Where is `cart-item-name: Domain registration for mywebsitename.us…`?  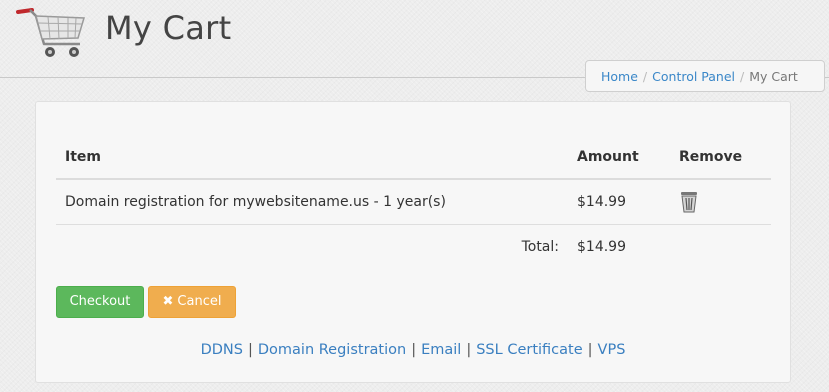 cart-item-name: Domain registration for mywebsitename.us… is located at coordinates (312, 202).